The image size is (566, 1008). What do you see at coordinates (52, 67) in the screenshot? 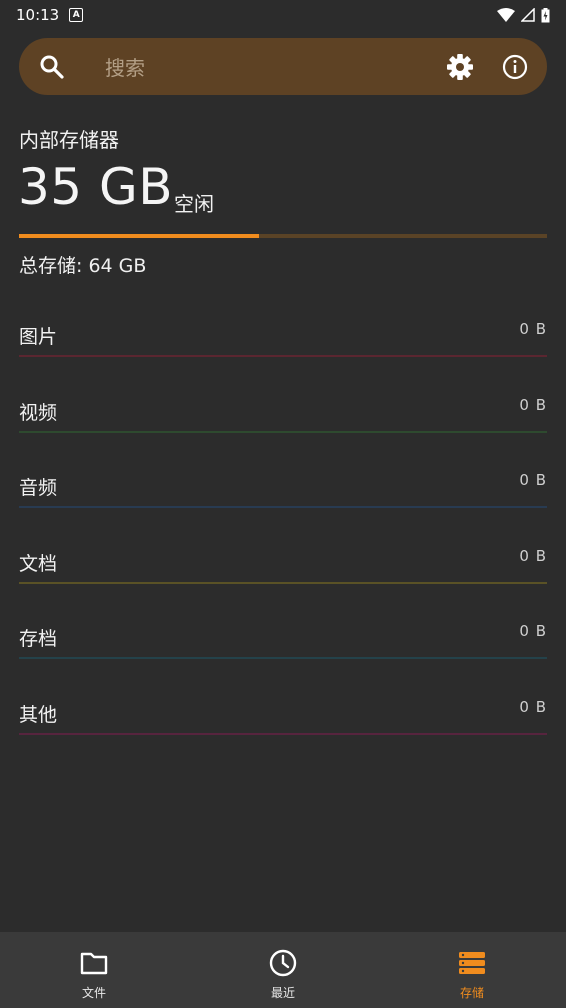
I see `search-icon` at bounding box center [52, 67].